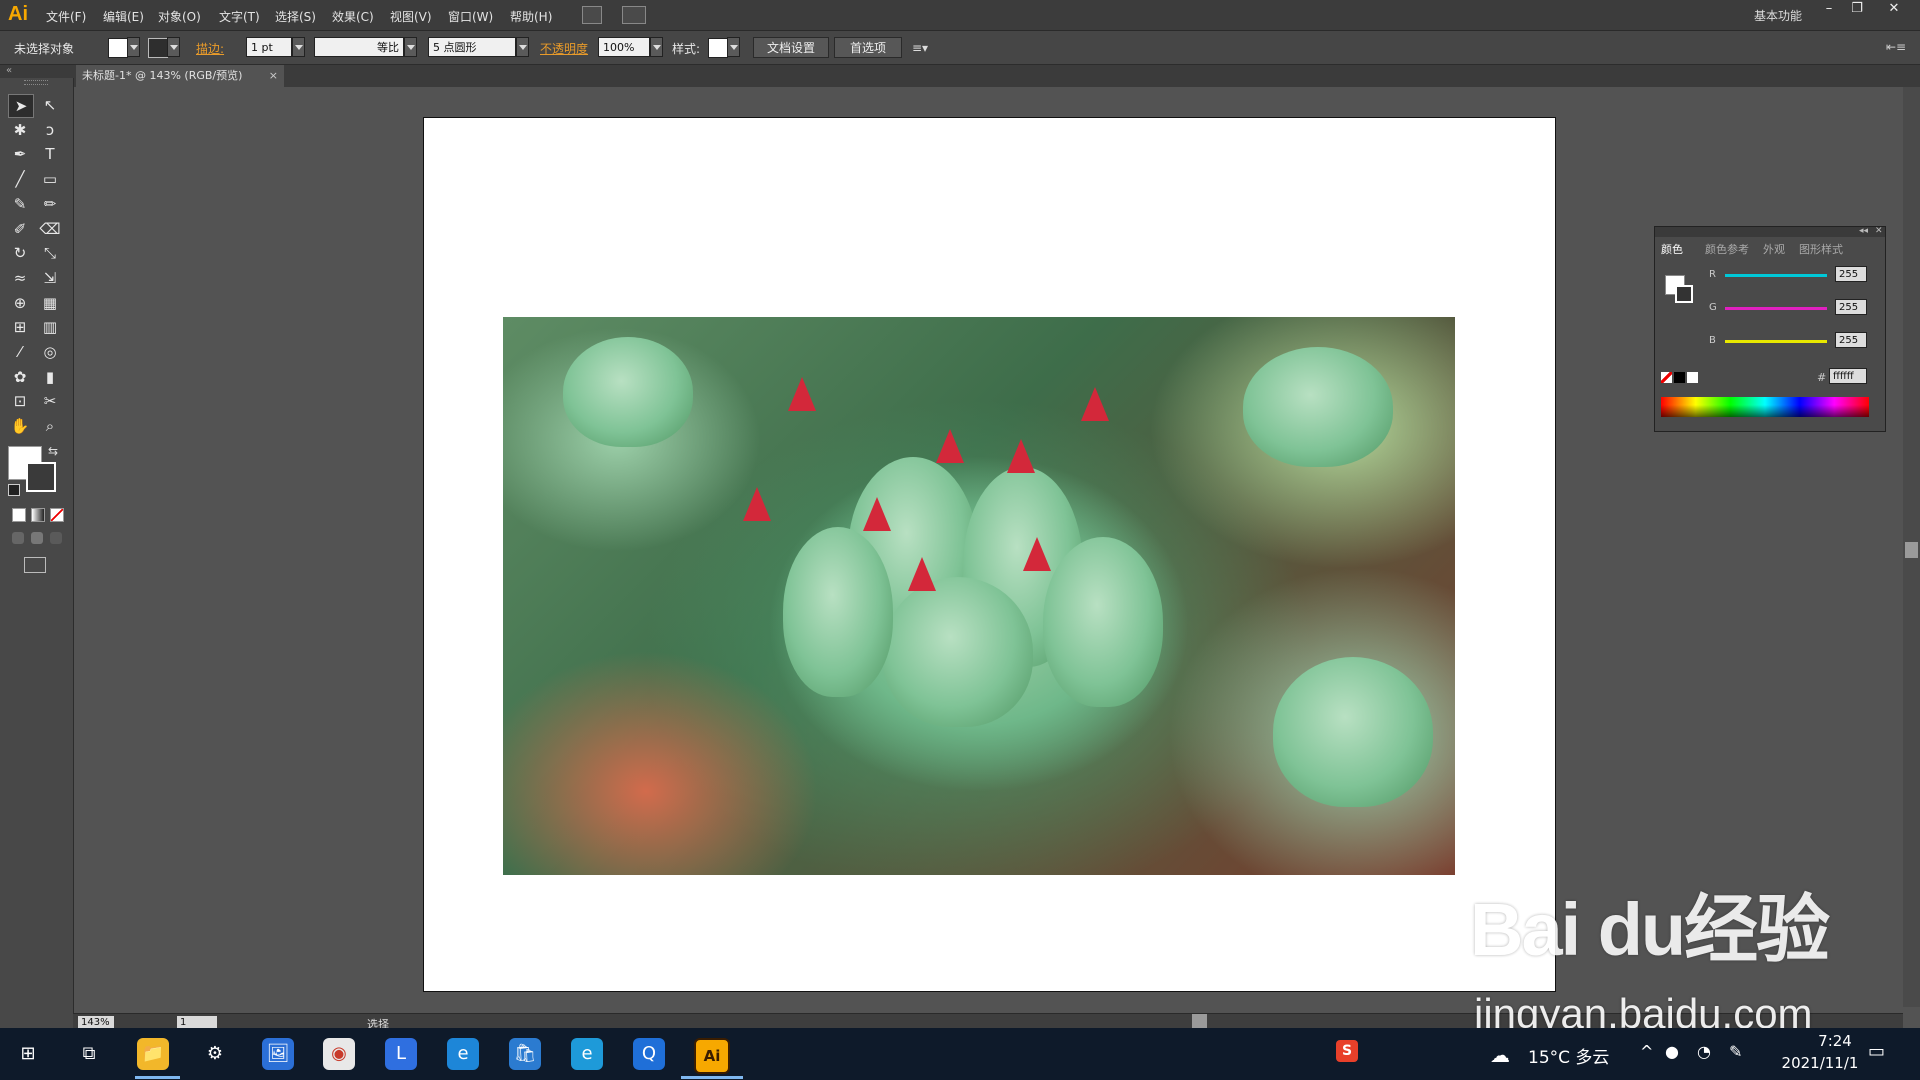  I want to click on channel-r-slider, so click(1776, 275).